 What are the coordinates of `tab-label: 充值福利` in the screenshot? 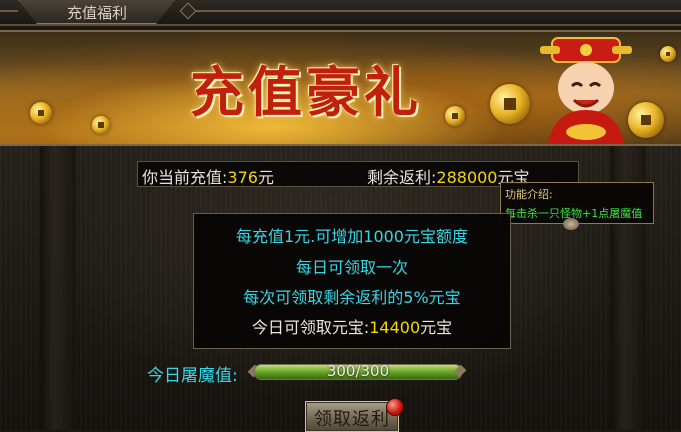 It's located at (97, 13).